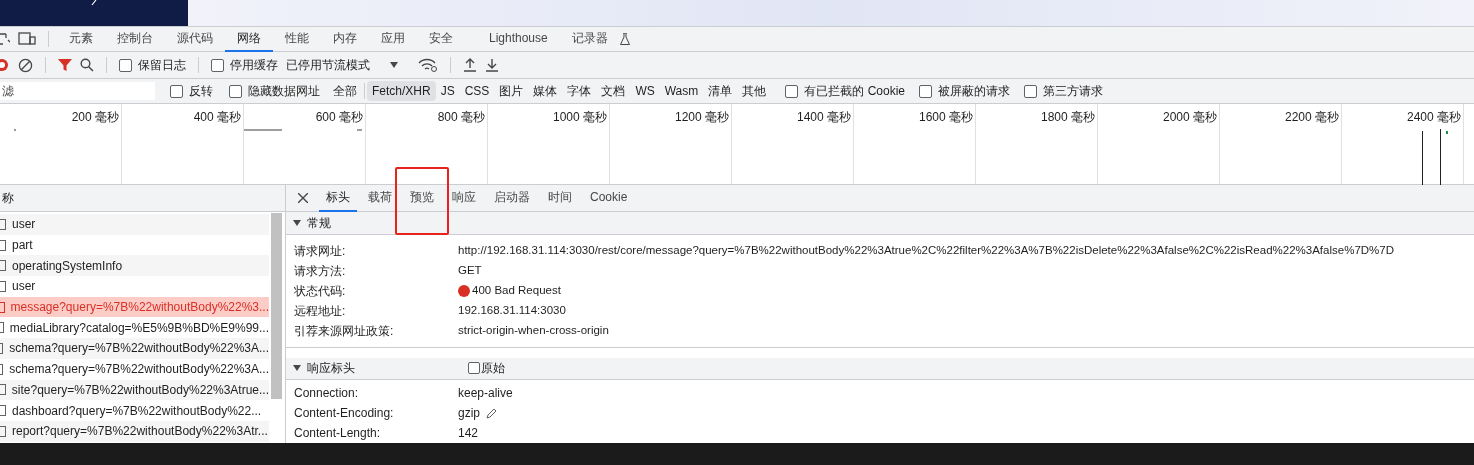 This screenshot has width=1474, height=465. What do you see at coordinates (589, 39) in the screenshot?
I see `panel-tab: 记录器` at bounding box center [589, 39].